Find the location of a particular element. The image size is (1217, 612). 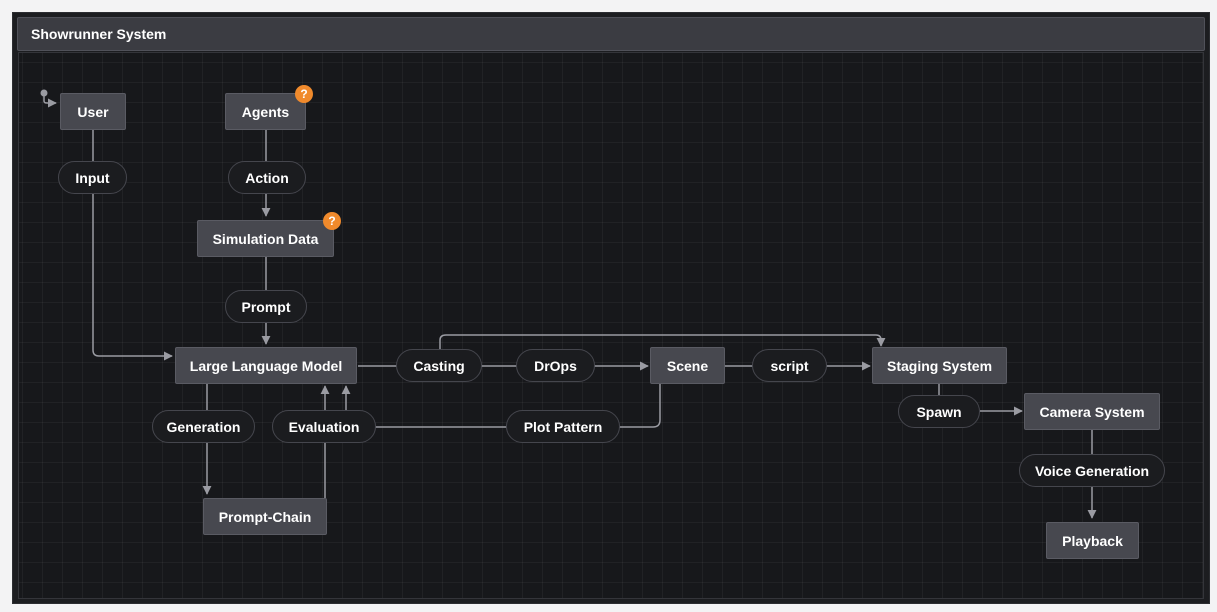

event-casting-label: Casting is located at coordinates (439, 365).